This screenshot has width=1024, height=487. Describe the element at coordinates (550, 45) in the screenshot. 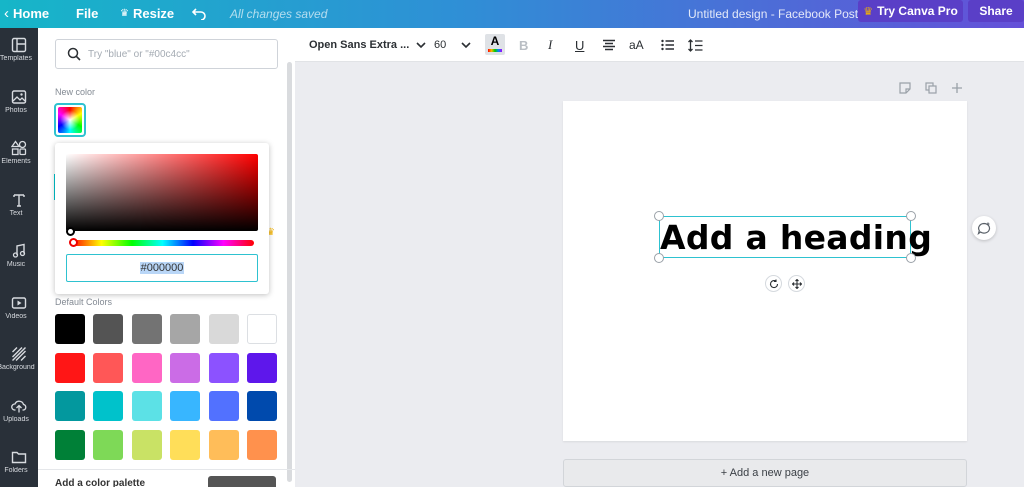

I see `italic-button: I` at that location.